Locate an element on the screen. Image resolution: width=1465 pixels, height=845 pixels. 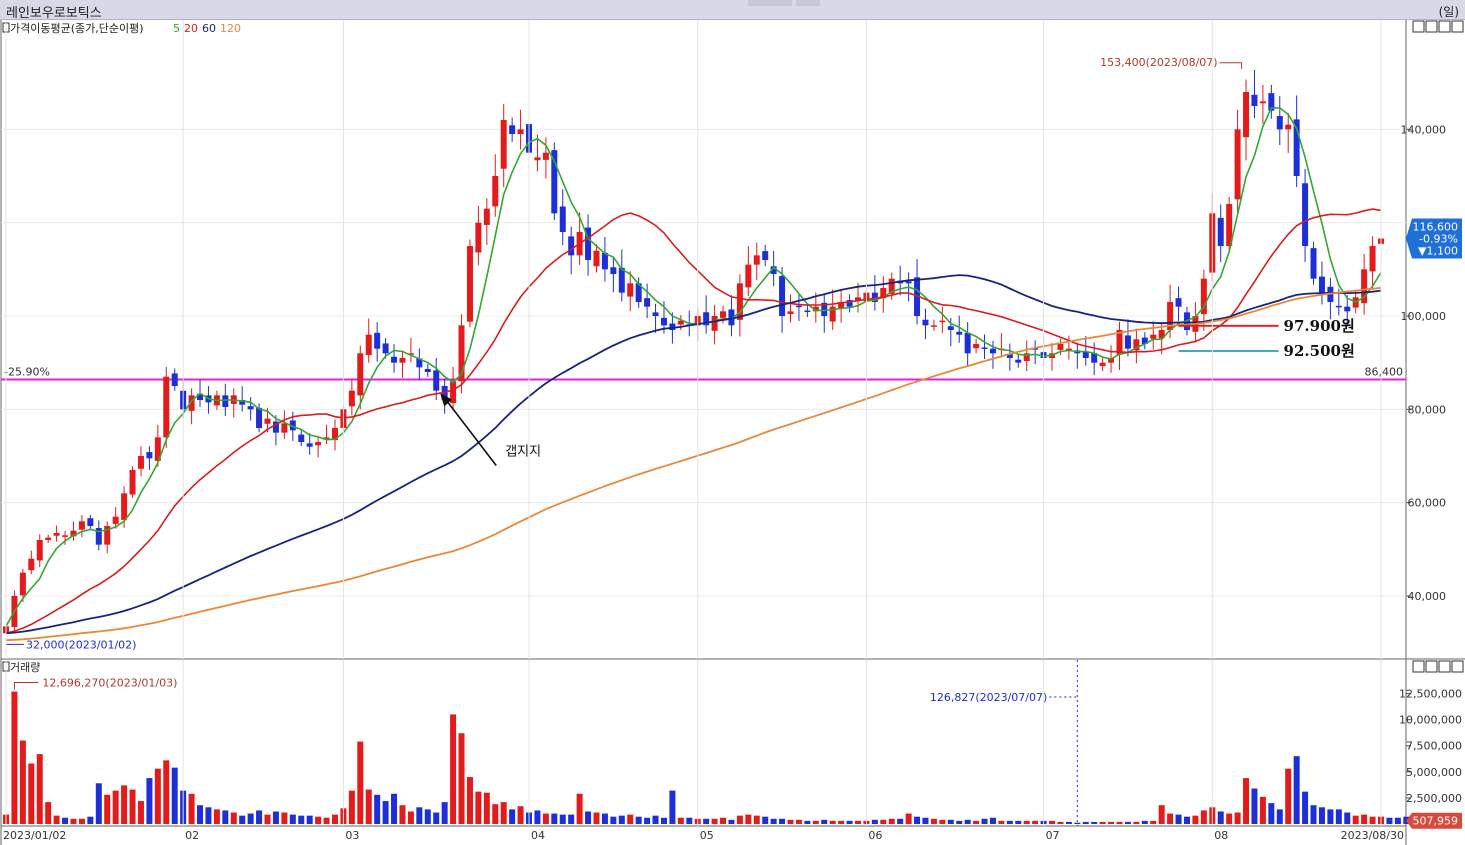
volume-tick-label: 10,000,000 is located at coordinates (1430, 720).